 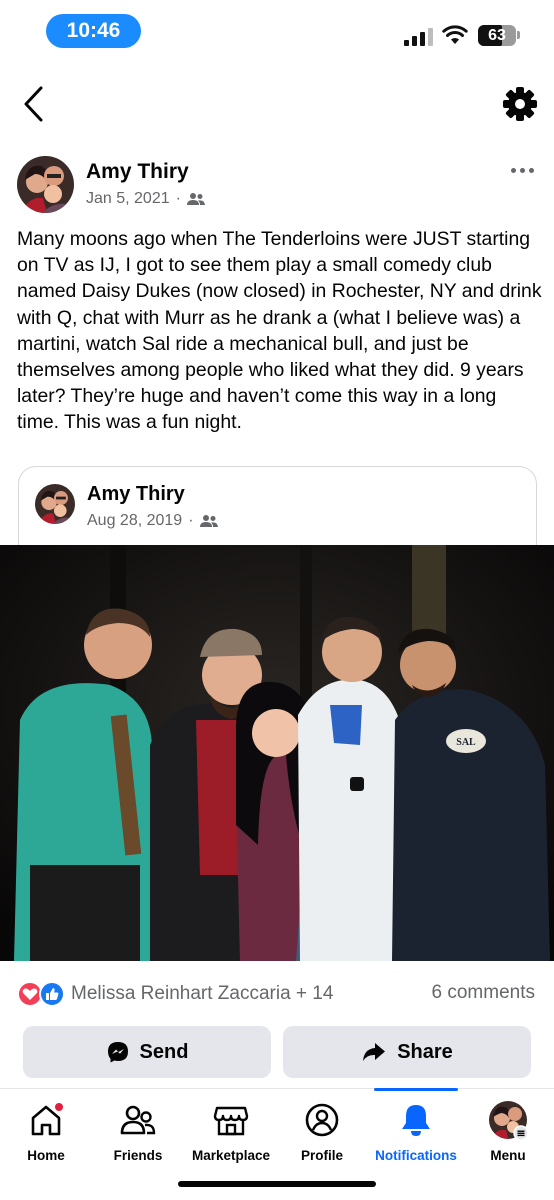 I want to click on tab-profile: Profile, so click(x=322, y=1133).